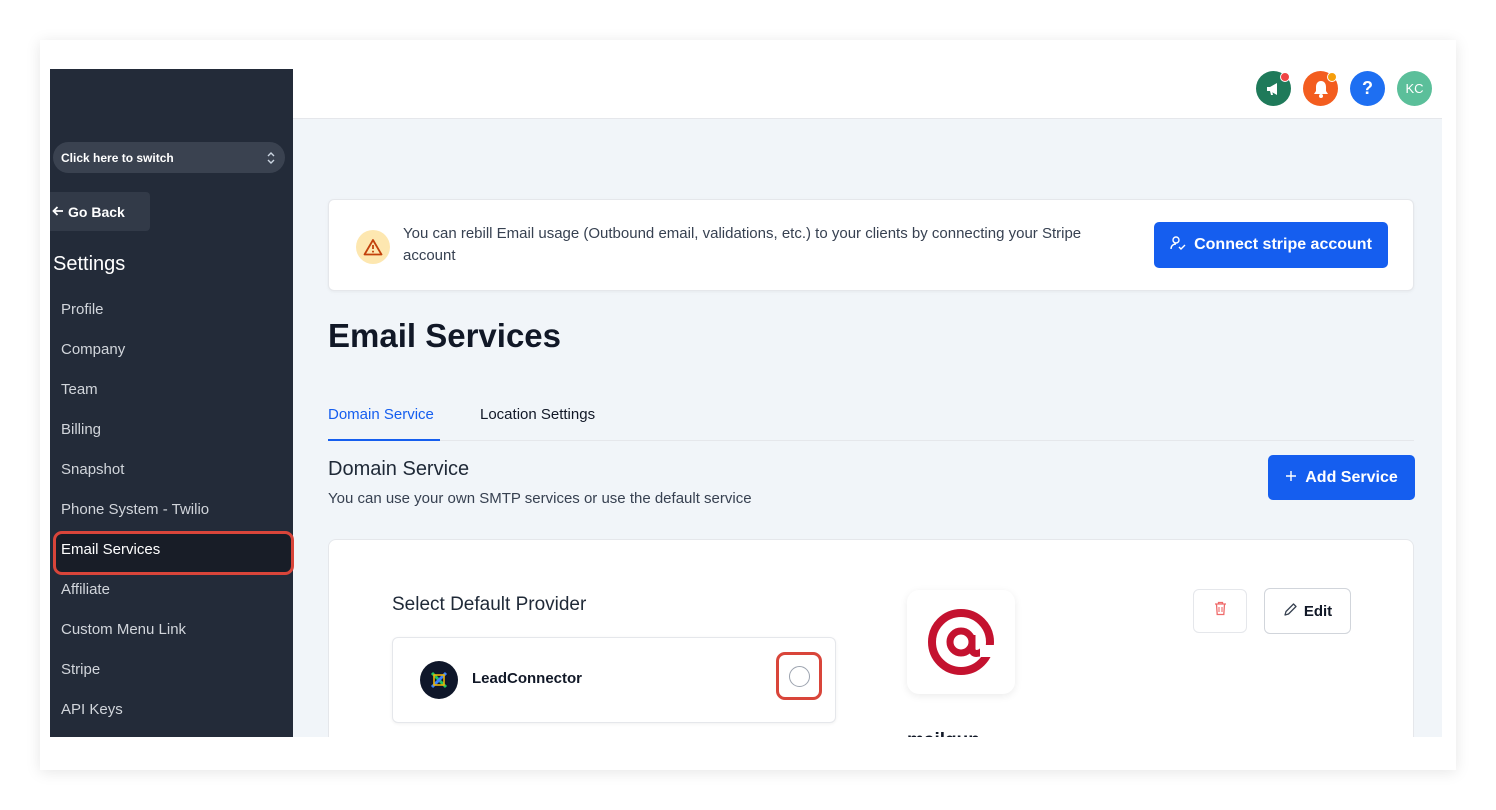 Image resolution: width=1496 pixels, height=810 pixels. Describe the element at coordinates (871, 423) in the screenshot. I see `tab-bar: Domain Service Location Settings` at that location.